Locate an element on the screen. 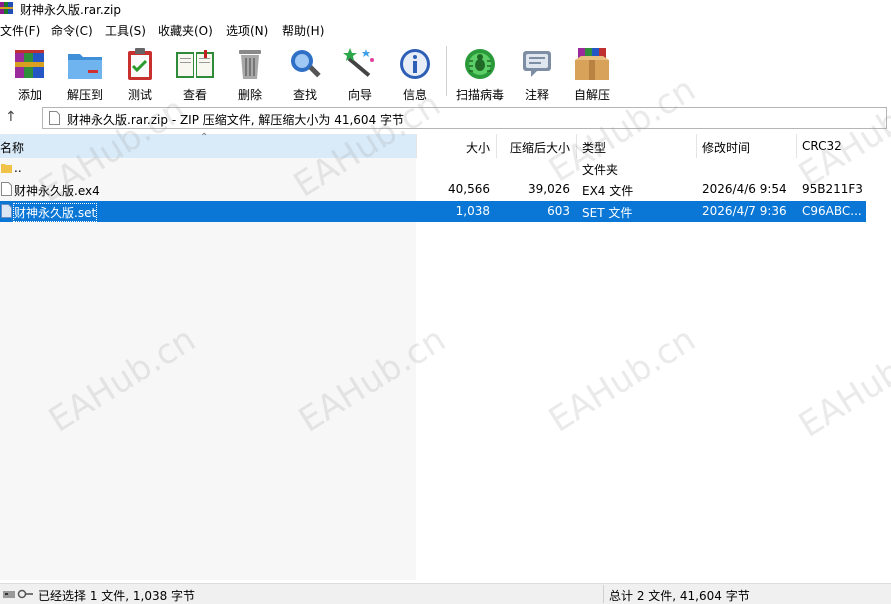  virus-scan-label: 扫描病毒 is located at coordinates (479, 95).